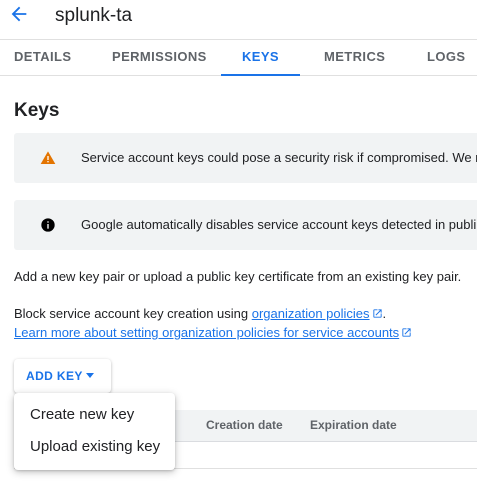 This screenshot has height=486, width=477. I want to click on organization-policies-link: organization policies, so click(311, 313).